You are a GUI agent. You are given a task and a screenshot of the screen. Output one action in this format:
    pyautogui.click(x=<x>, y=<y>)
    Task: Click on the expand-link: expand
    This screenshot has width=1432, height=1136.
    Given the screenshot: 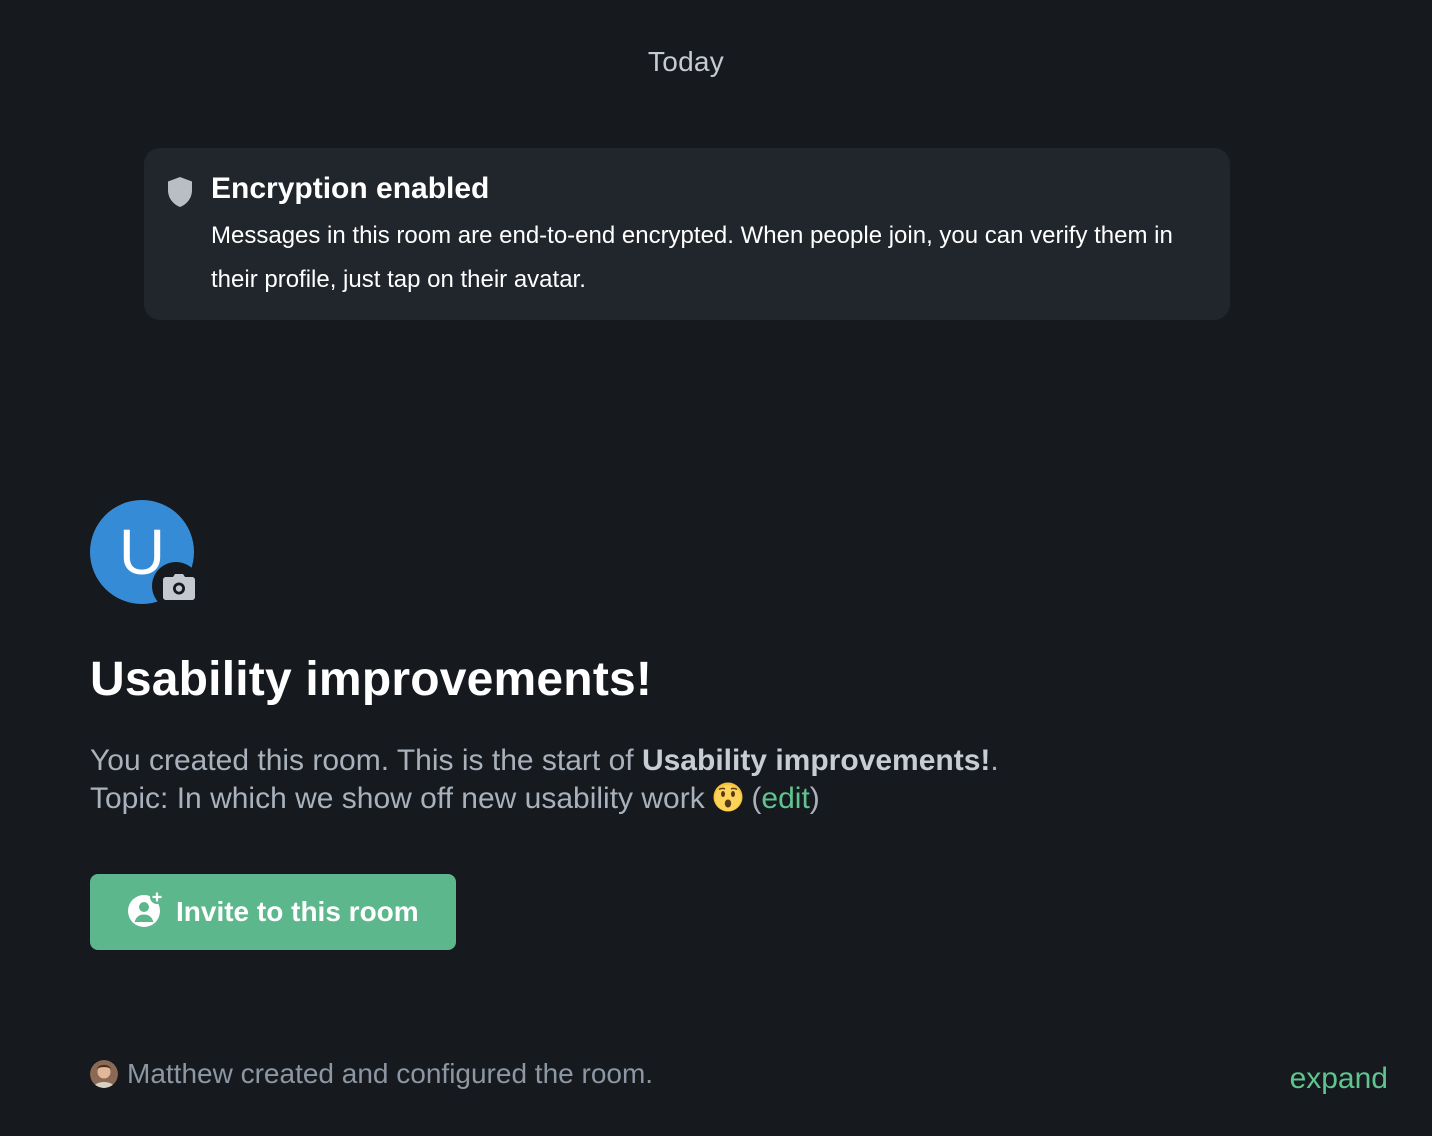 What is the action you would take?
    pyautogui.click(x=1339, y=1079)
    